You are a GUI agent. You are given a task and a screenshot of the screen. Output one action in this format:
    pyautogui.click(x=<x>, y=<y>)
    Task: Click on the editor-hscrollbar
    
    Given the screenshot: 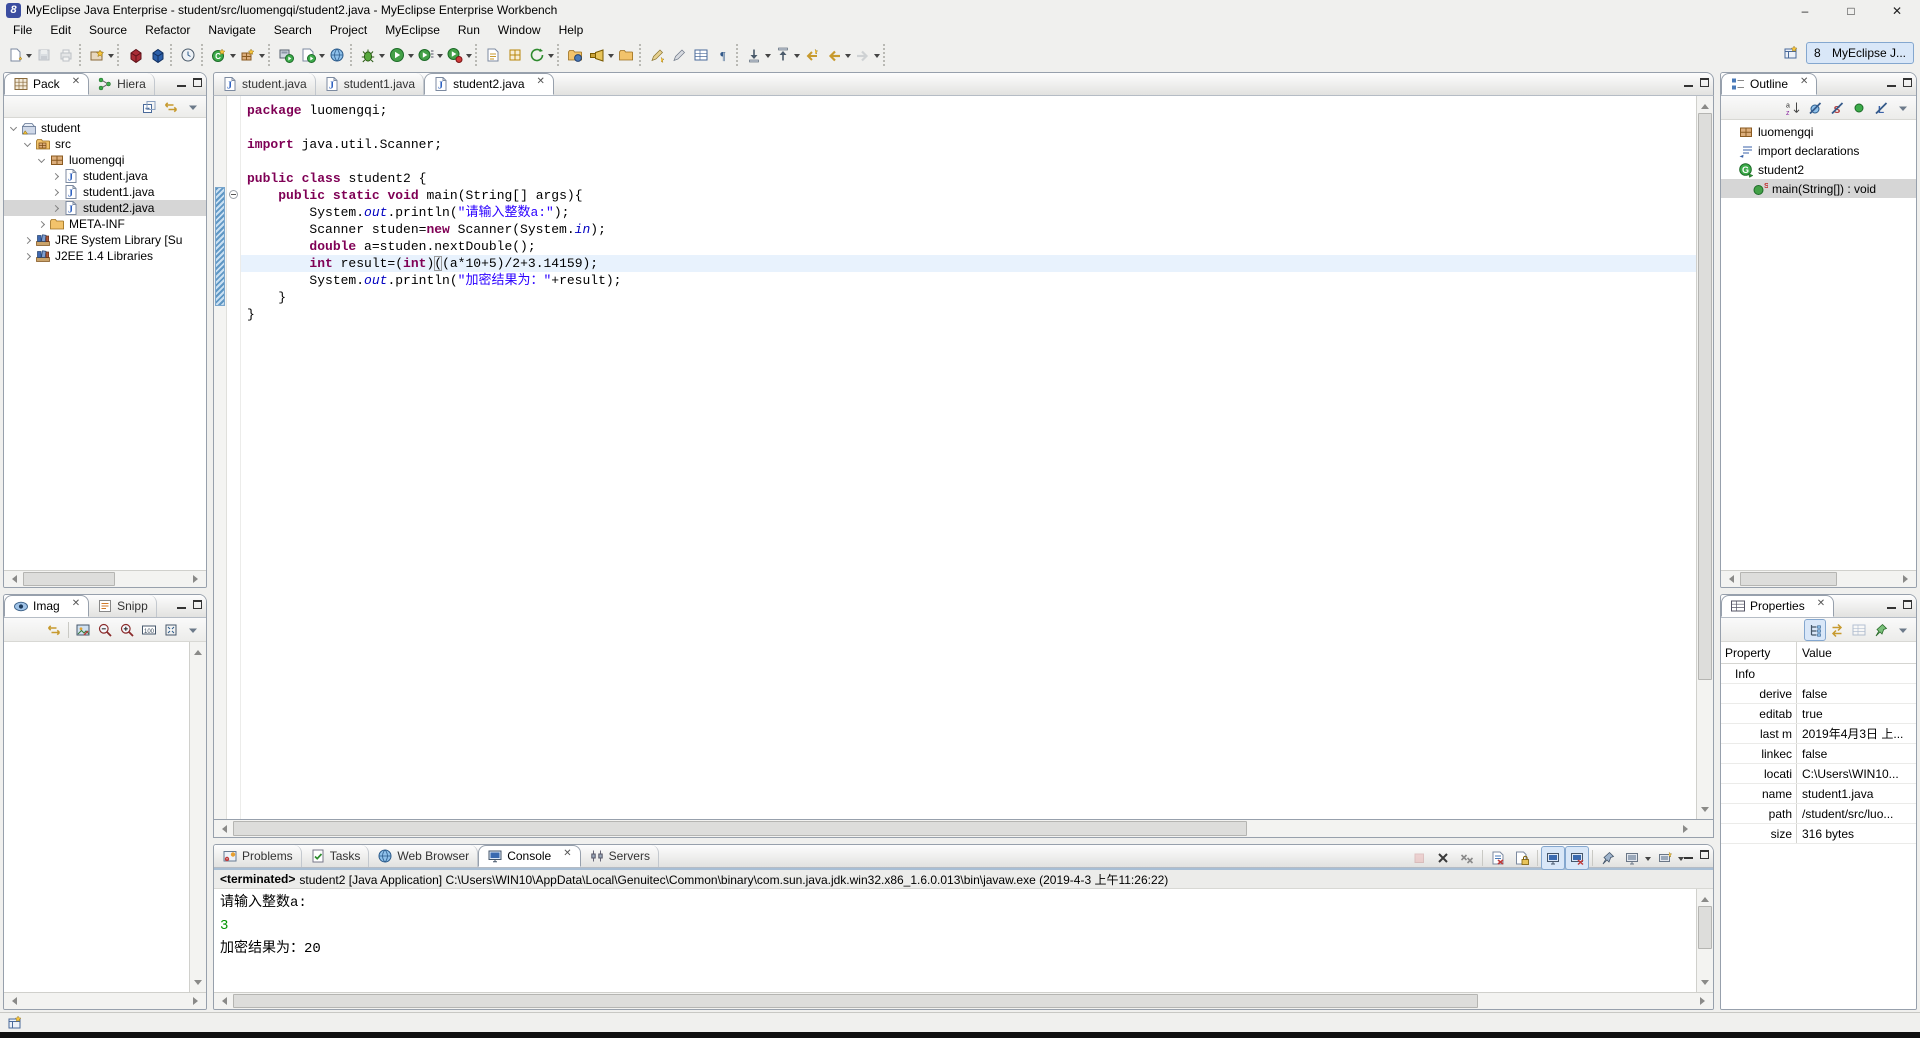 What is the action you would take?
    pyautogui.click(x=955, y=828)
    